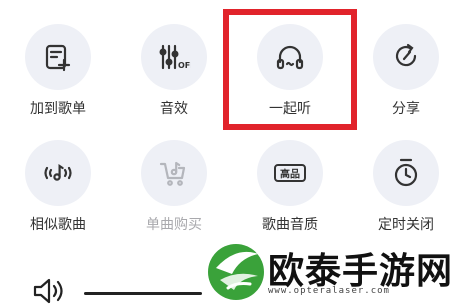  I want to click on menu-item-add-to-playlist: 加到歌单, so click(58, 71).